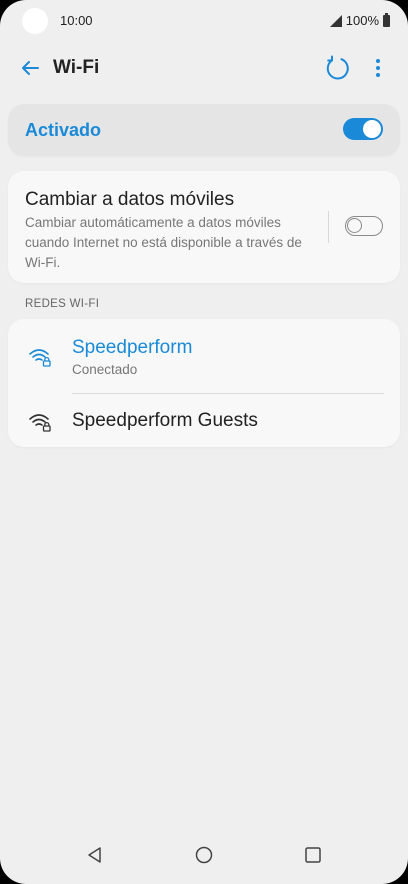  I want to click on app-bar: Wi-Fi, so click(204, 68).